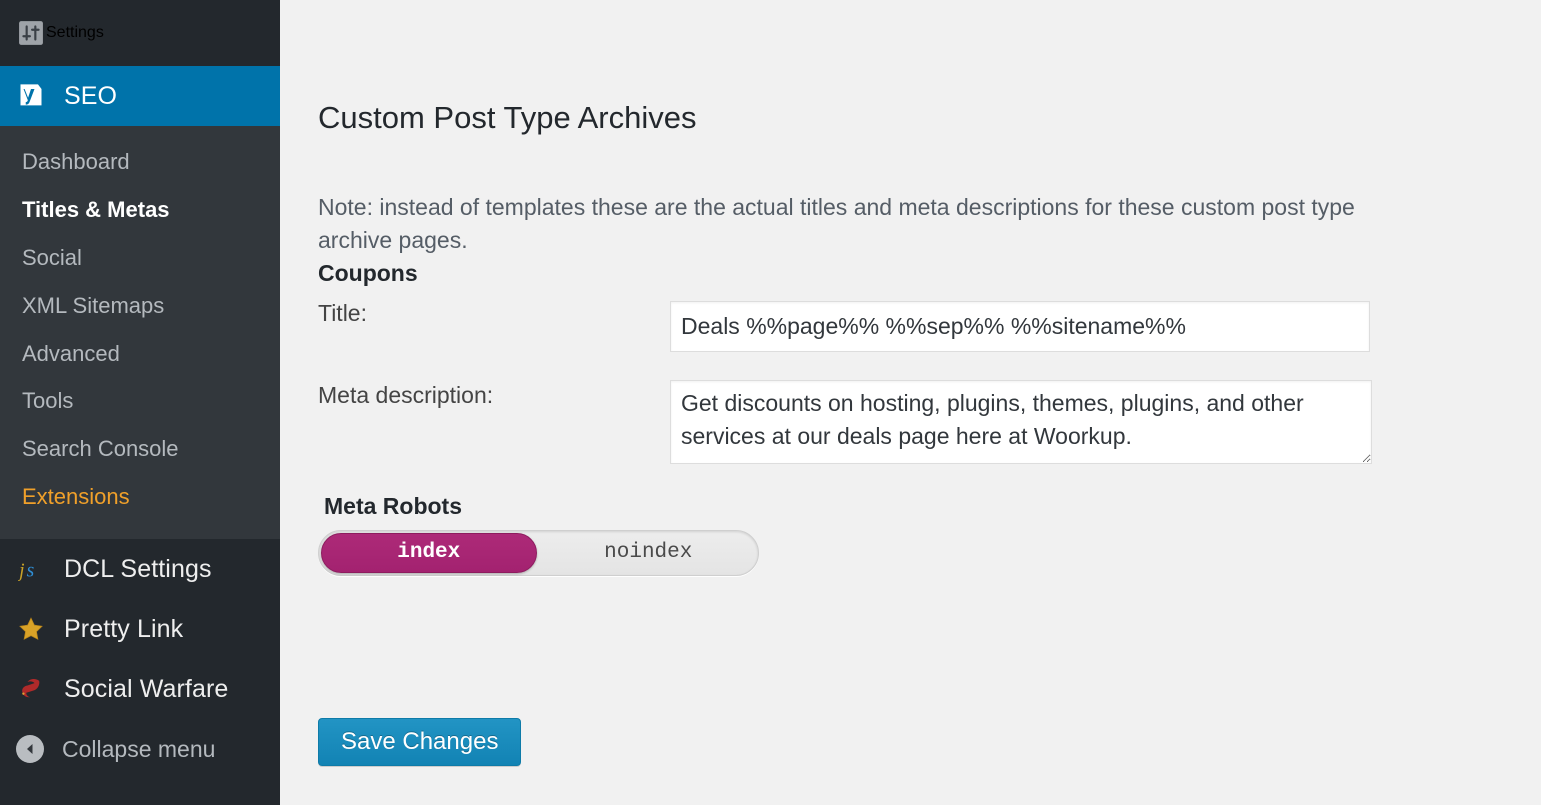 This screenshot has width=1541, height=805. Describe the element at coordinates (31, 689) in the screenshot. I see `social-warfare-icon` at that location.